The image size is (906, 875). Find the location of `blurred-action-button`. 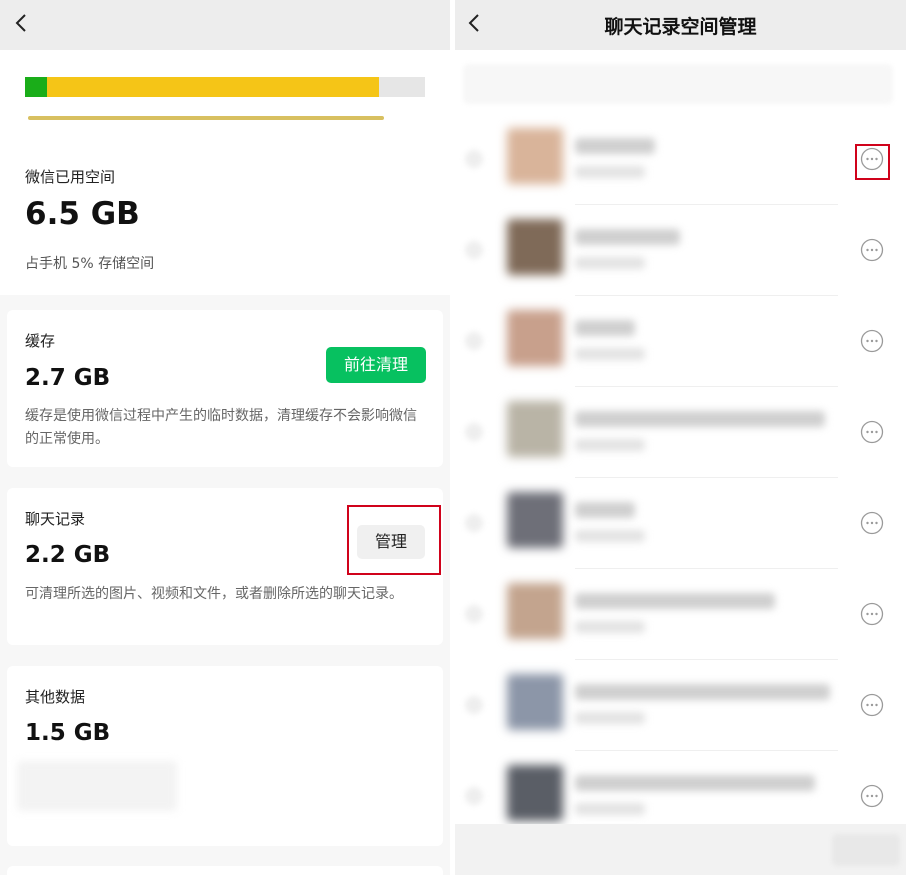

blurred-action-button is located at coordinates (866, 850).